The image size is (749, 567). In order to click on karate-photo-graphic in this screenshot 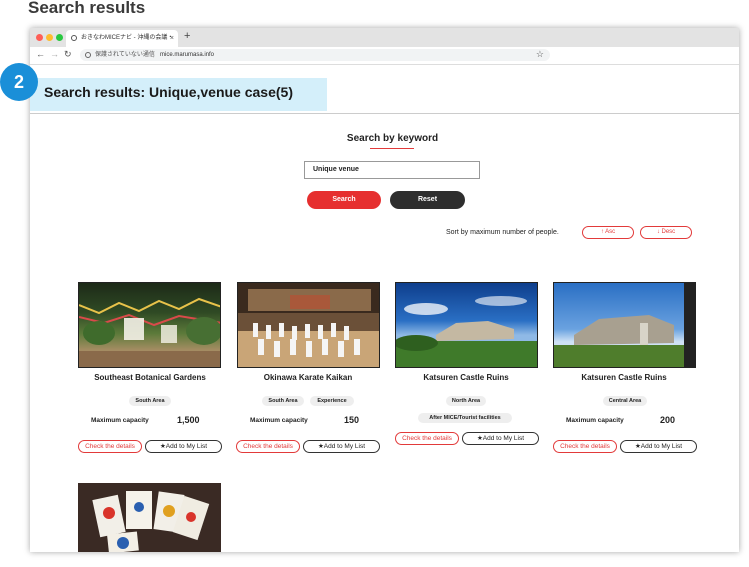, I will do `click(308, 325)`.